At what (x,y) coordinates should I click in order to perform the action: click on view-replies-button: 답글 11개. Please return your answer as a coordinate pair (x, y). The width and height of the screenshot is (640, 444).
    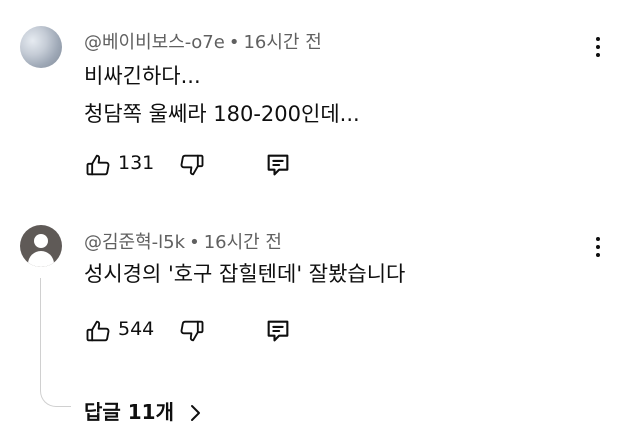
    Looking at the image, I should click on (142, 411).